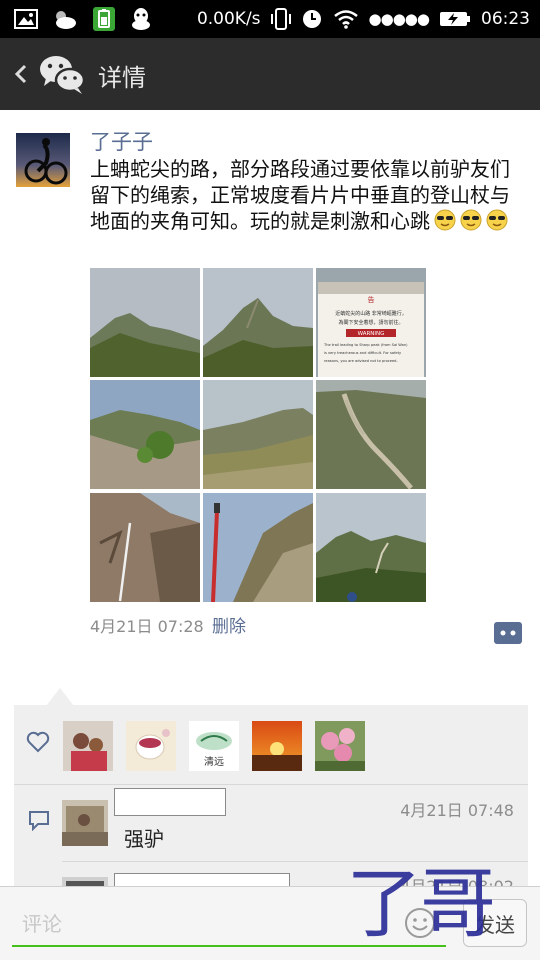  I want to click on avatar-sunset, so click(277, 746).